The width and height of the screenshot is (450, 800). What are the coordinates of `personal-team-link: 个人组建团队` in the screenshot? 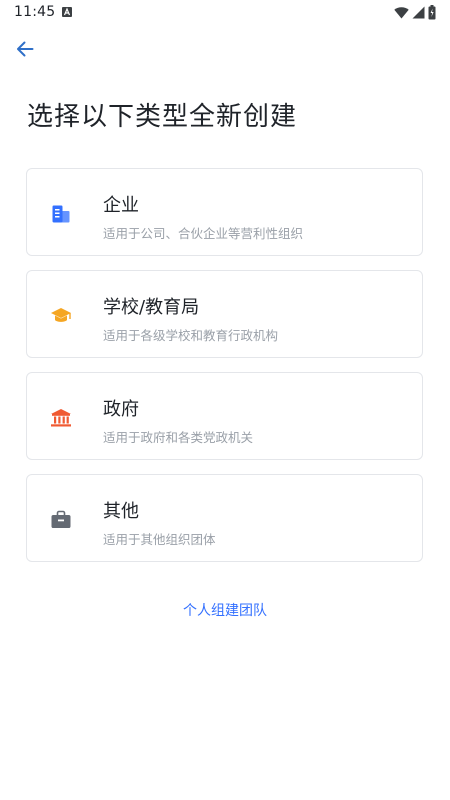 It's located at (225, 610).